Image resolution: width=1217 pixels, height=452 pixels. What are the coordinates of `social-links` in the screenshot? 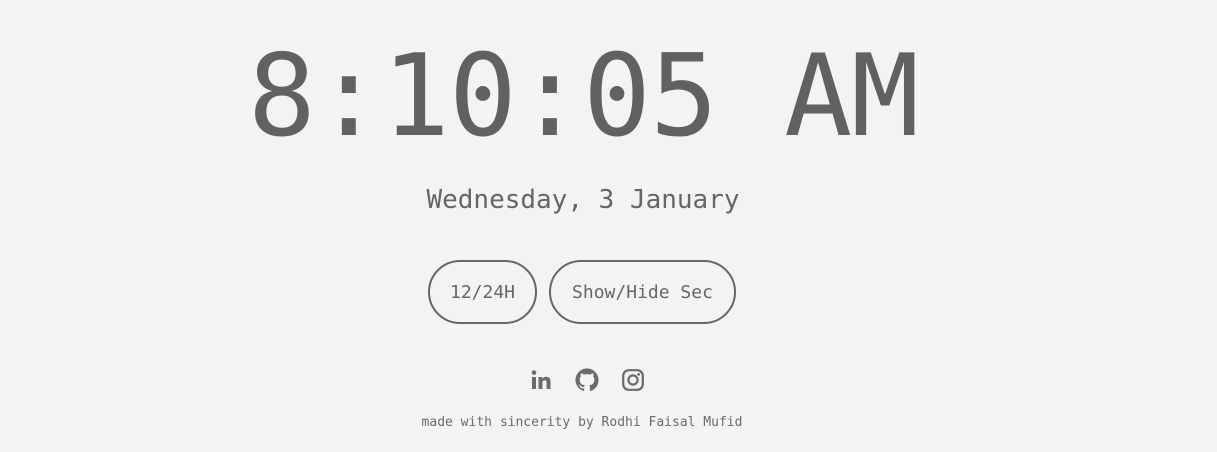 It's located at (587, 380).